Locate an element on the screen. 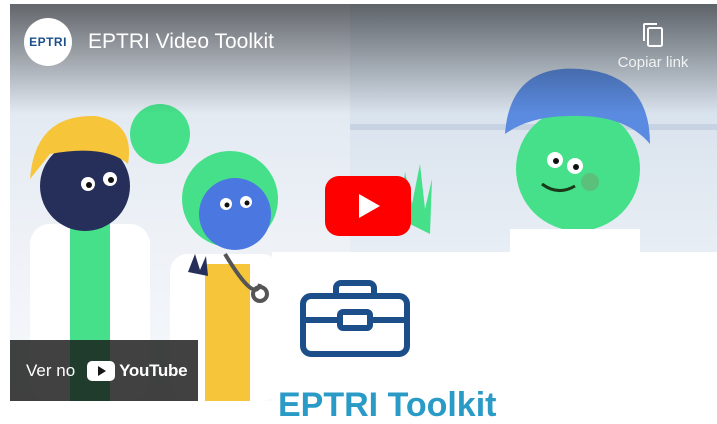 This screenshot has height=424, width=717. copy-icon is located at coordinates (653, 35).